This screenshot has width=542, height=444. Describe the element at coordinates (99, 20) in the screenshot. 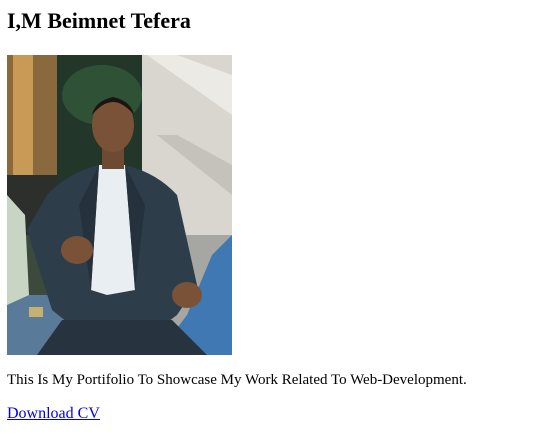

I see `page-title: I,M Beimnet Tefera` at that location.